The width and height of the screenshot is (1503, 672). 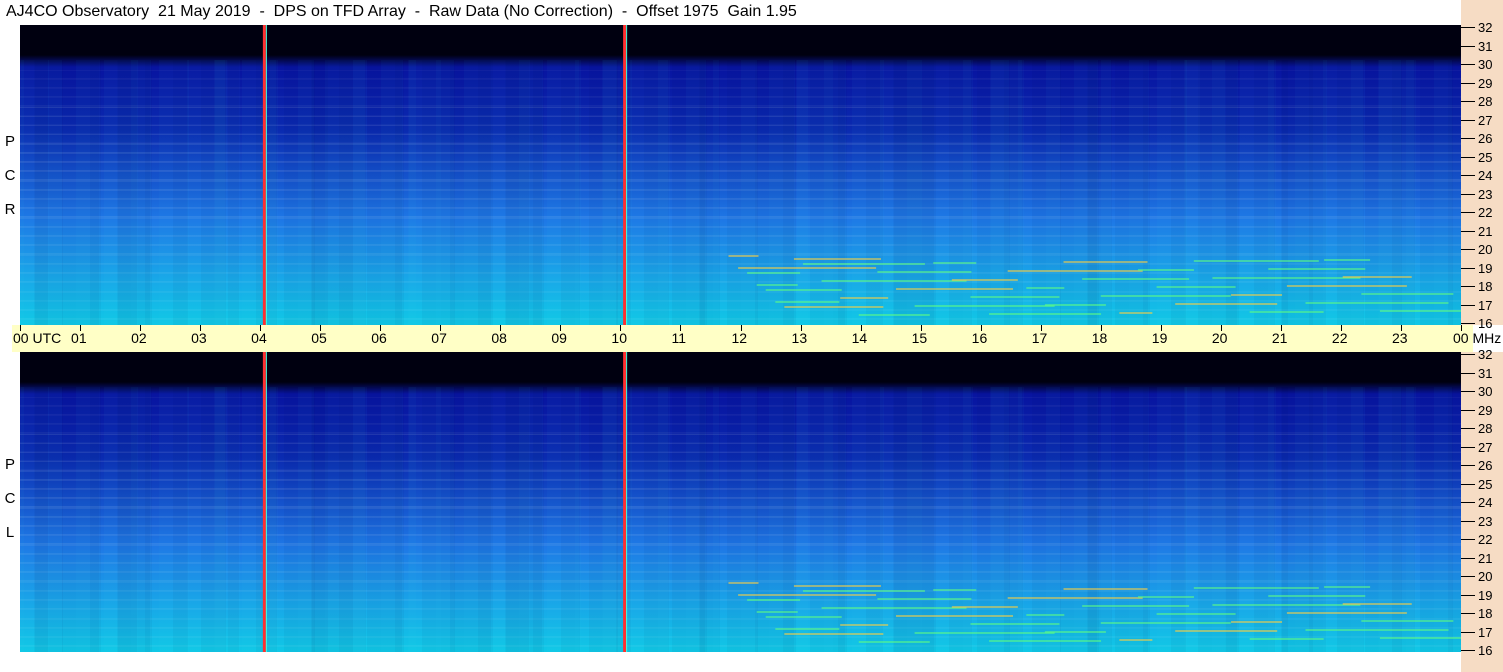 I want to click on time-marker-edge, so click(x=627, y=502).